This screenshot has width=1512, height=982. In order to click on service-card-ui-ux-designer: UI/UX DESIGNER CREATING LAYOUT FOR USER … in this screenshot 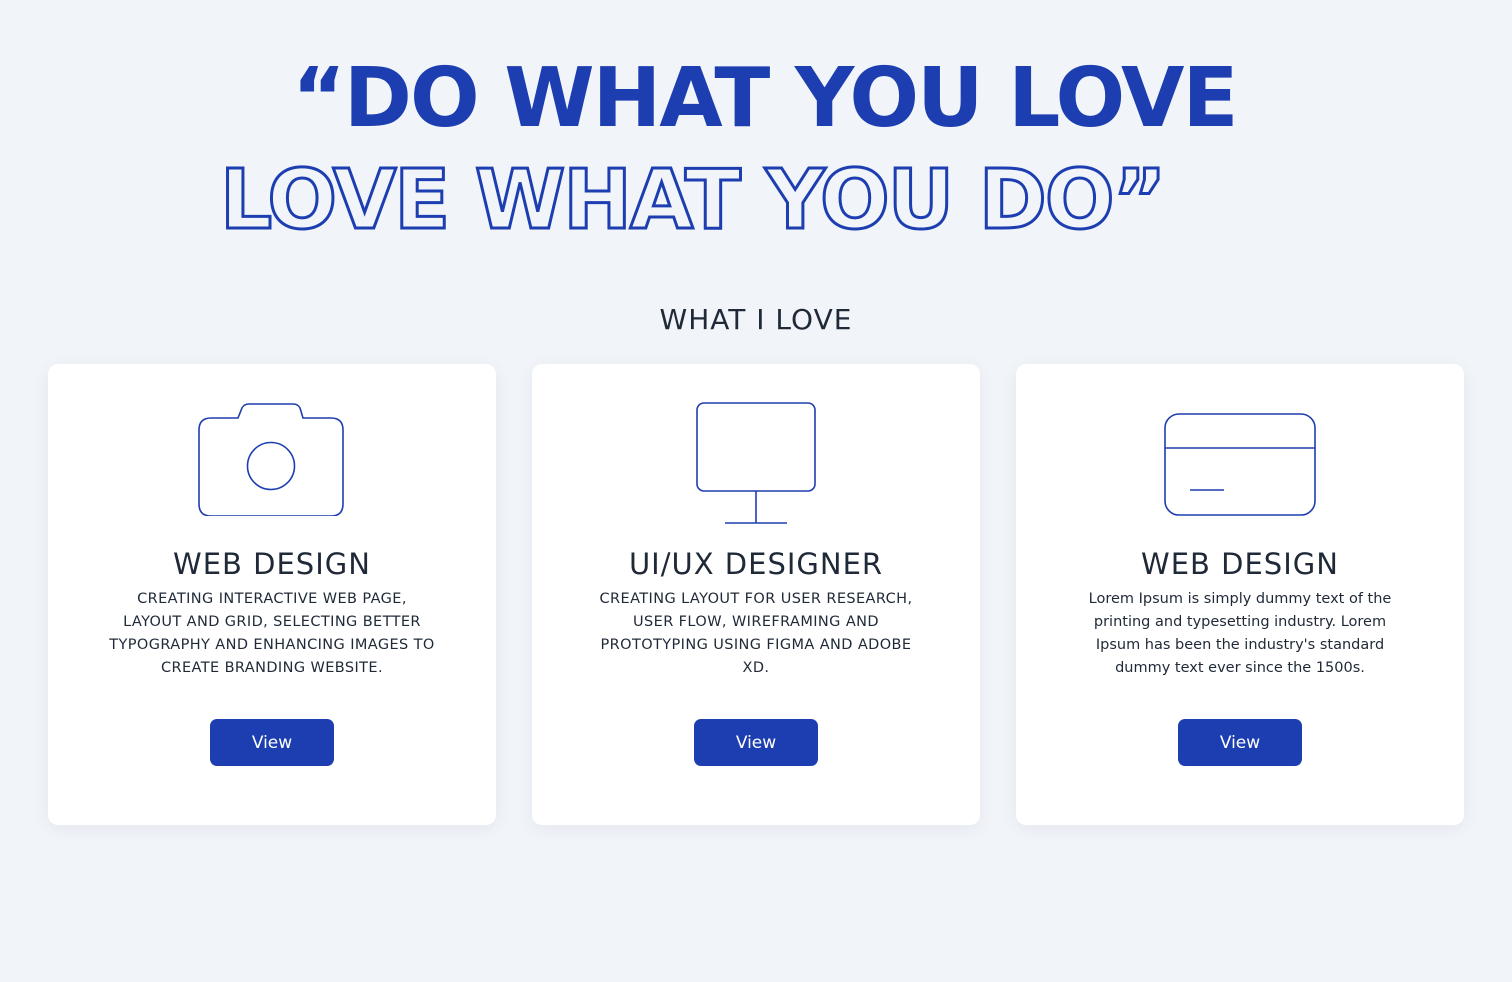, I will do `click(756, 594)`.